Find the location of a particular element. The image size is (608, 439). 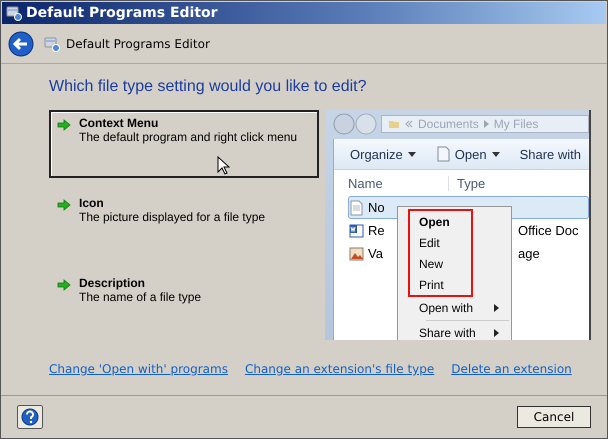

option-title: Context Menu is located at coordinates (119, 123).